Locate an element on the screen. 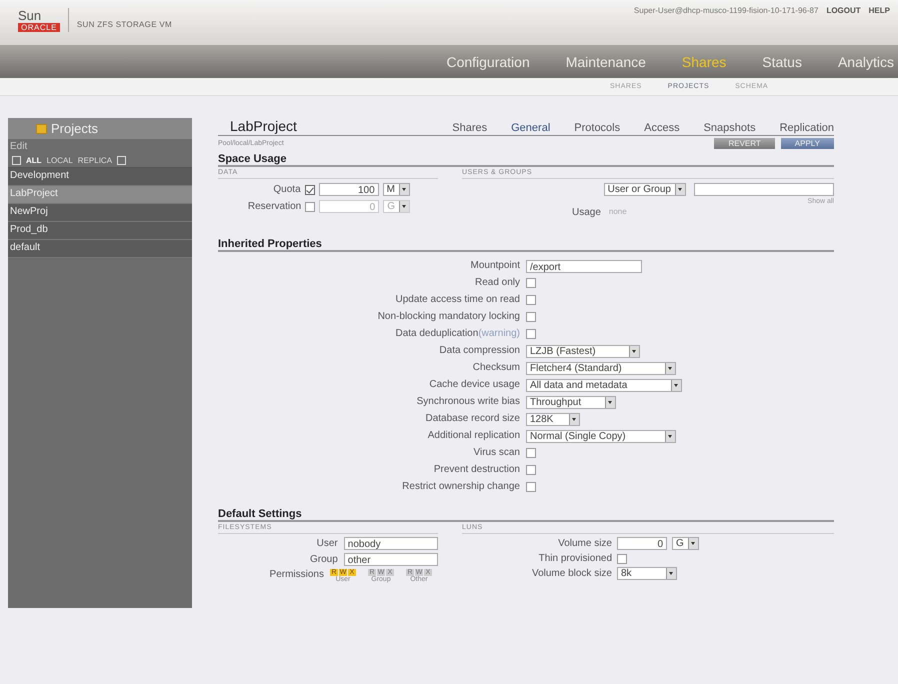 This screenshot has width=898, height=684. input-field: 0 is located at coordinates (642, 543).